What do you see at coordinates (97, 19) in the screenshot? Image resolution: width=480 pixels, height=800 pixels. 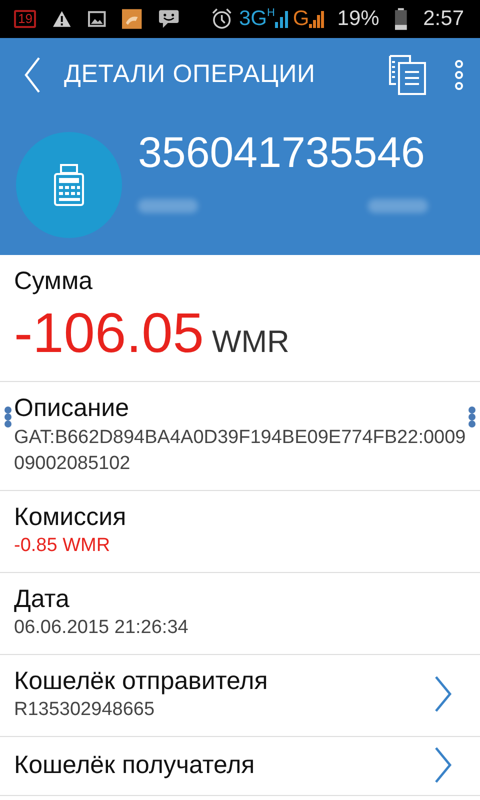 I see `image-icon` at bounding box center [97, 19].